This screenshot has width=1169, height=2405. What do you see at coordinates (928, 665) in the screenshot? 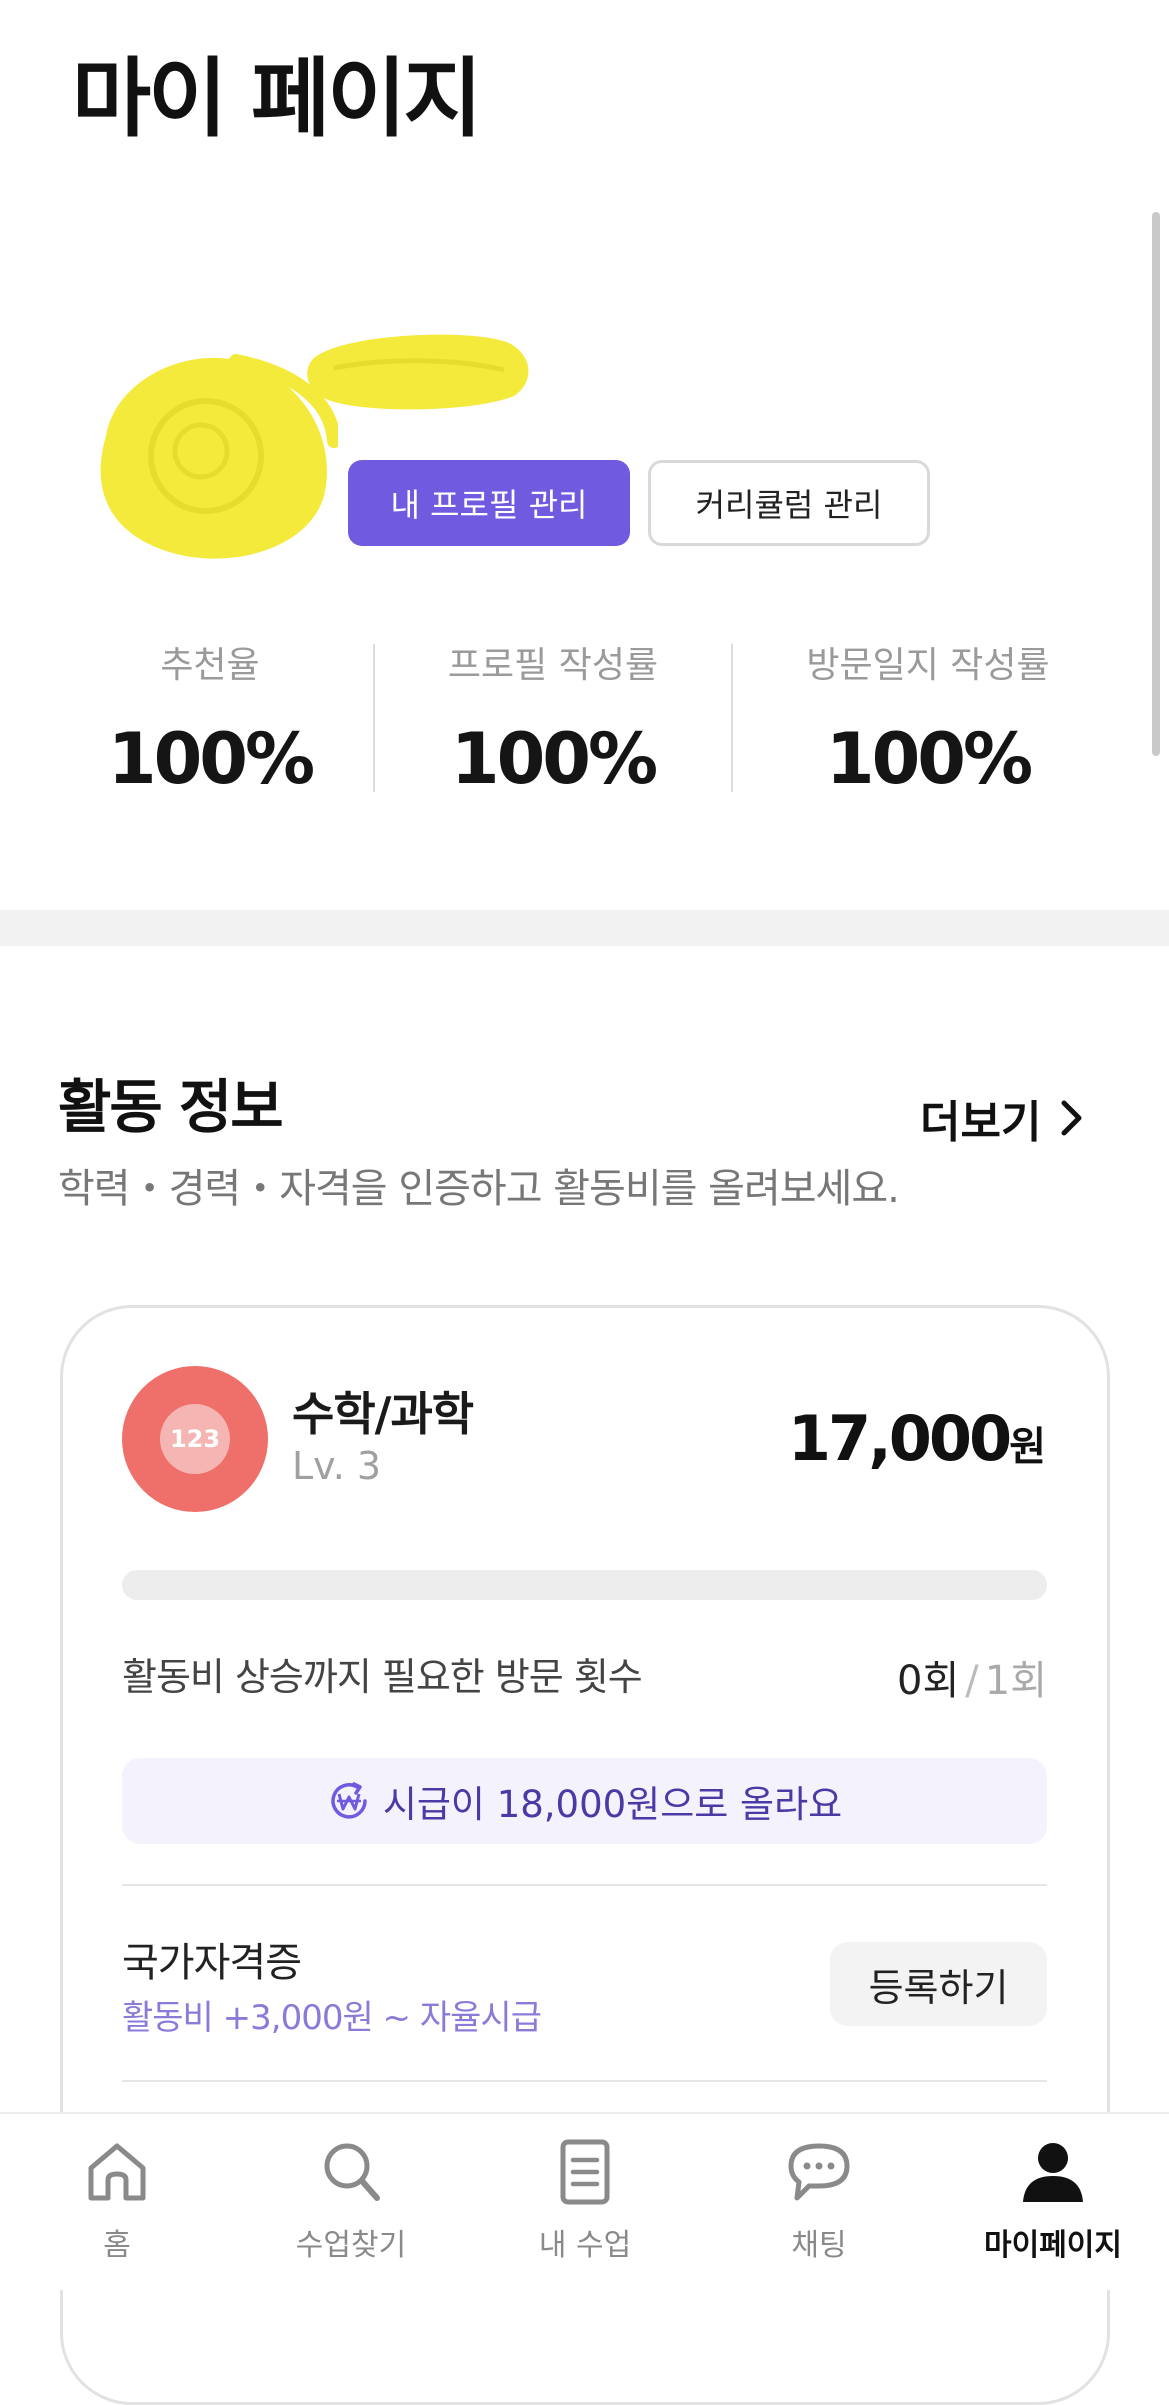
I see `stat-label: 방문일지 작성률` at bounding box center [928, 665].